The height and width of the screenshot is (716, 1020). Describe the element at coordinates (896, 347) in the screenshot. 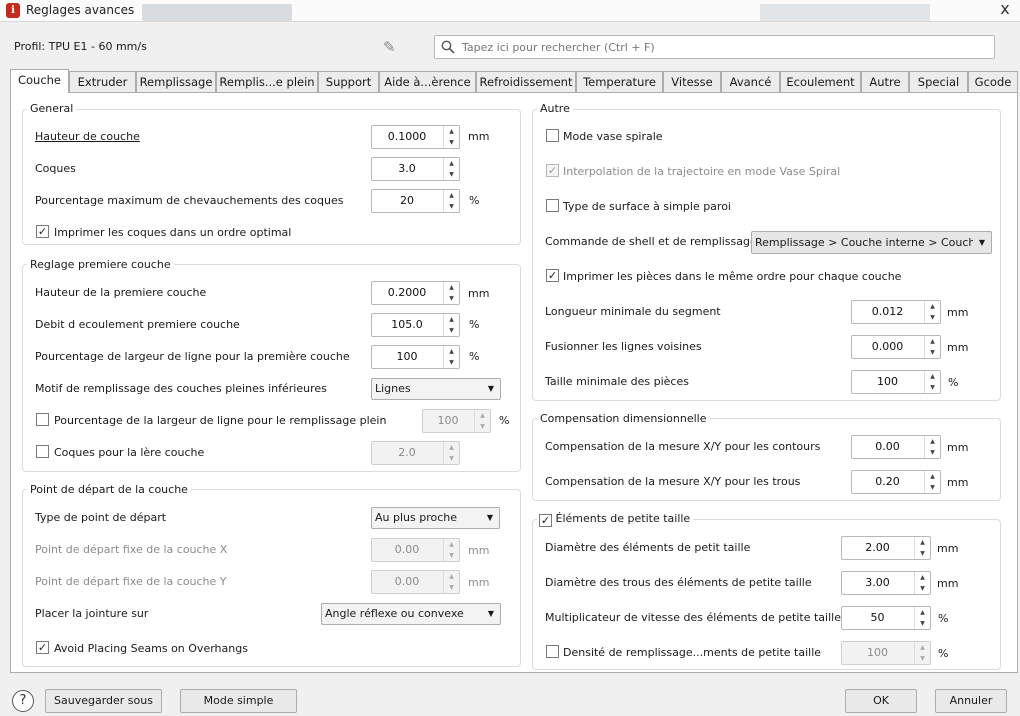

I see `merge-lines-field: 0.000 ▲ ▼` at that location.